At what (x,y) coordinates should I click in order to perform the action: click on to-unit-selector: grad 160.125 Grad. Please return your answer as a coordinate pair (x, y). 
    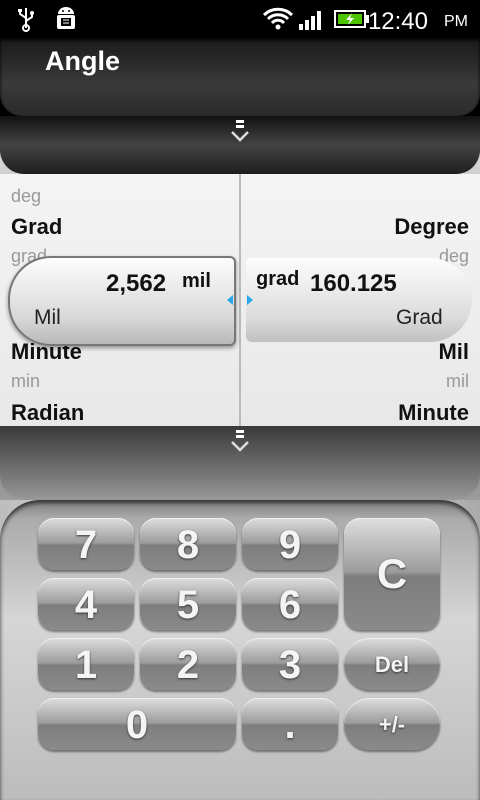
    Looking at the image, I should click on (359, 300).